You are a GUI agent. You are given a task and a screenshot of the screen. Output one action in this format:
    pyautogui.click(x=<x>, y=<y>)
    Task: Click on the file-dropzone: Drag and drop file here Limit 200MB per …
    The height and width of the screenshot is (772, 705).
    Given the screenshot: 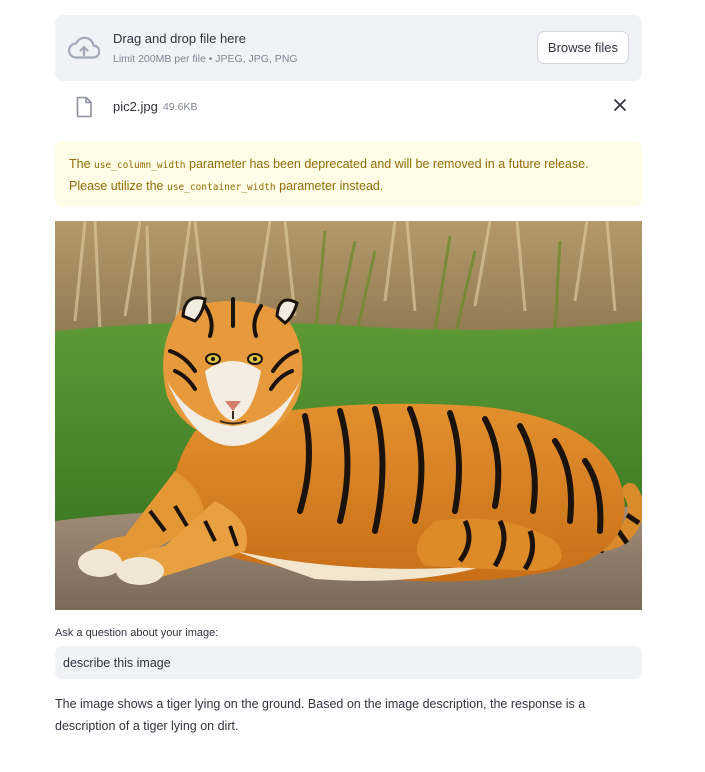 What is the action you would take?
    pyautogui.click(x=348, y=48)
    